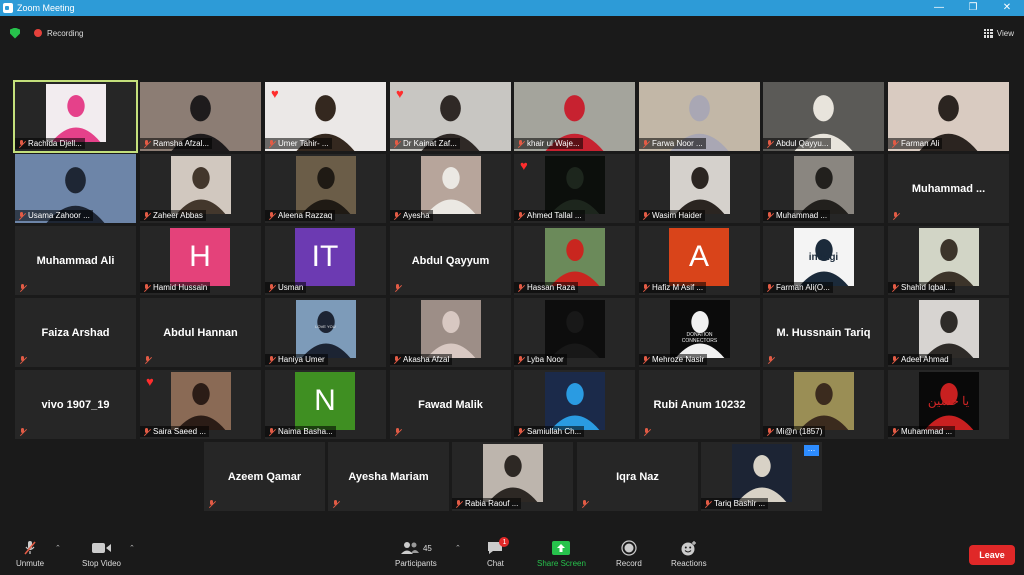 This screenshot has height=575, width=1024. Describe the element at coordinates (200, 260) in the screenshot. I see `participant-tile: H Hamid Hussain` at that location.